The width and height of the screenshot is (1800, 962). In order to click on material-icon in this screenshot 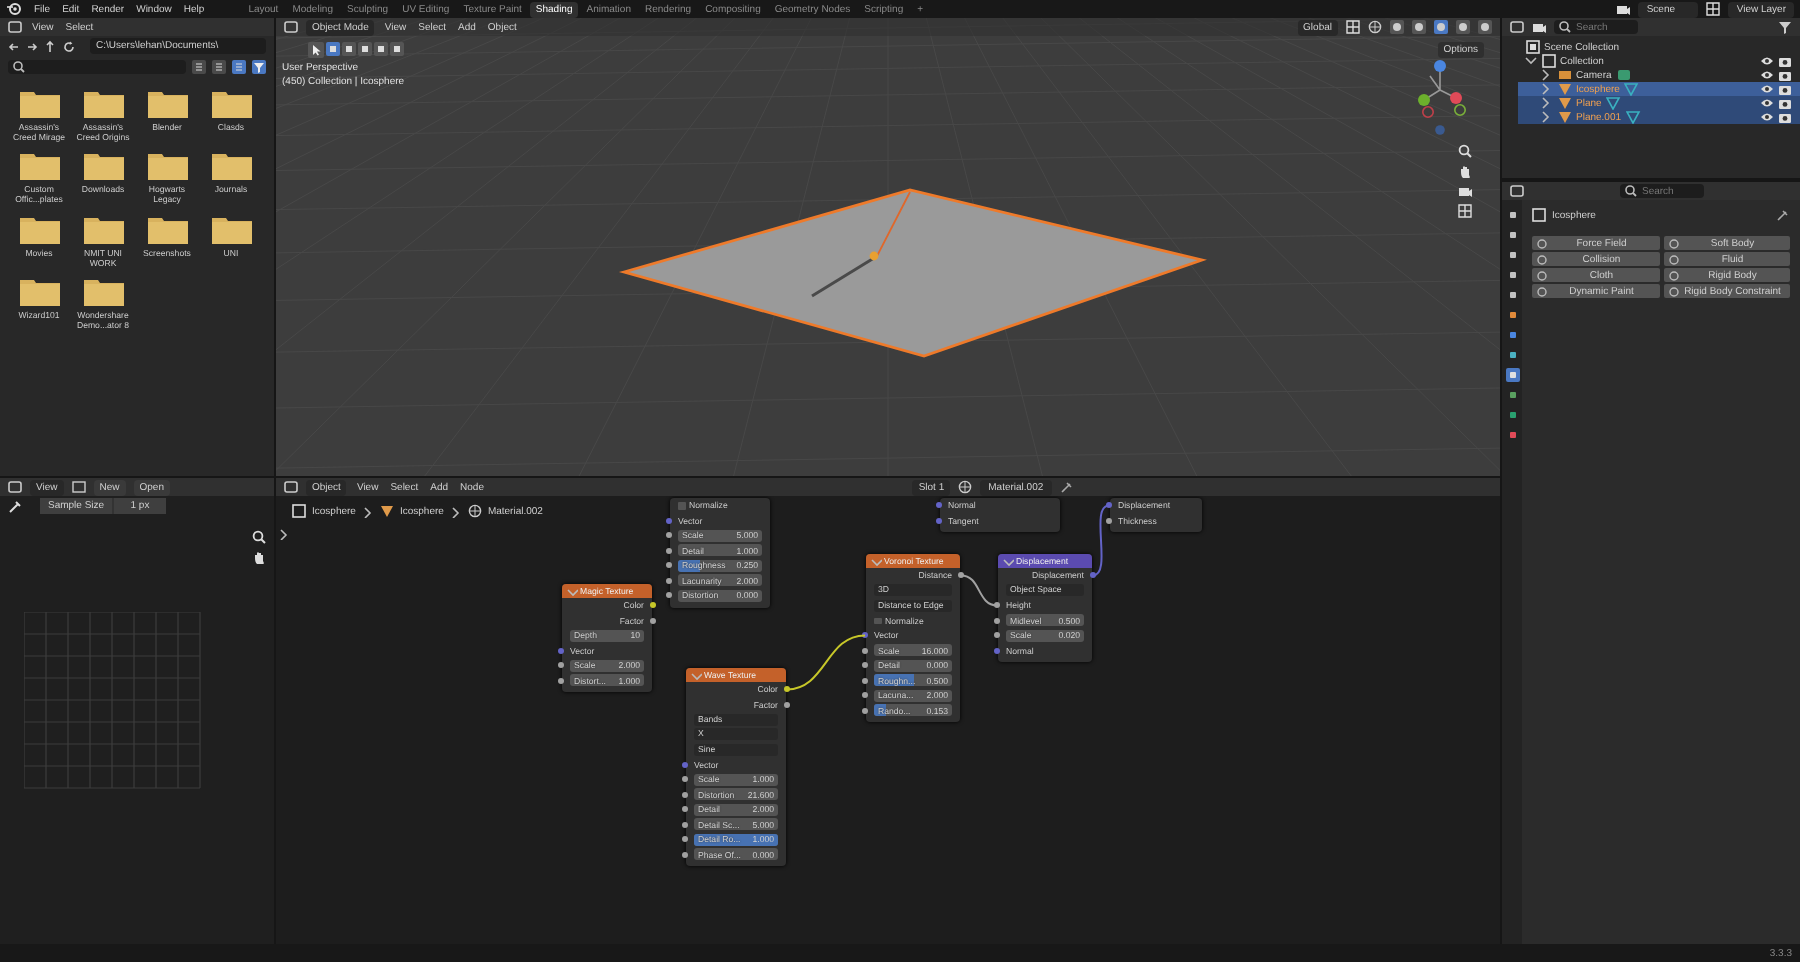, I will do `click(965, 487)`.